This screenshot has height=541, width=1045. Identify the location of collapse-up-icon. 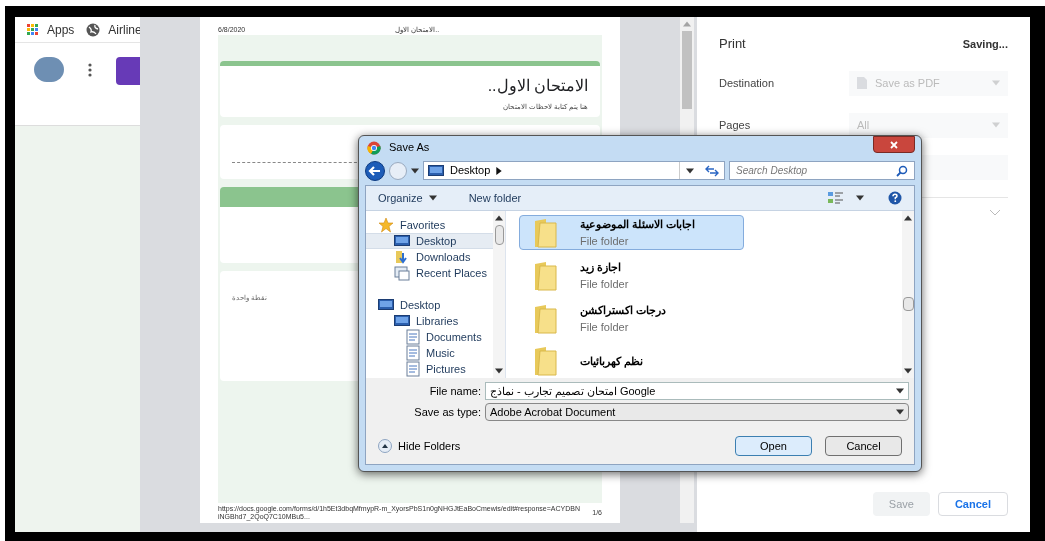
(385, 446).